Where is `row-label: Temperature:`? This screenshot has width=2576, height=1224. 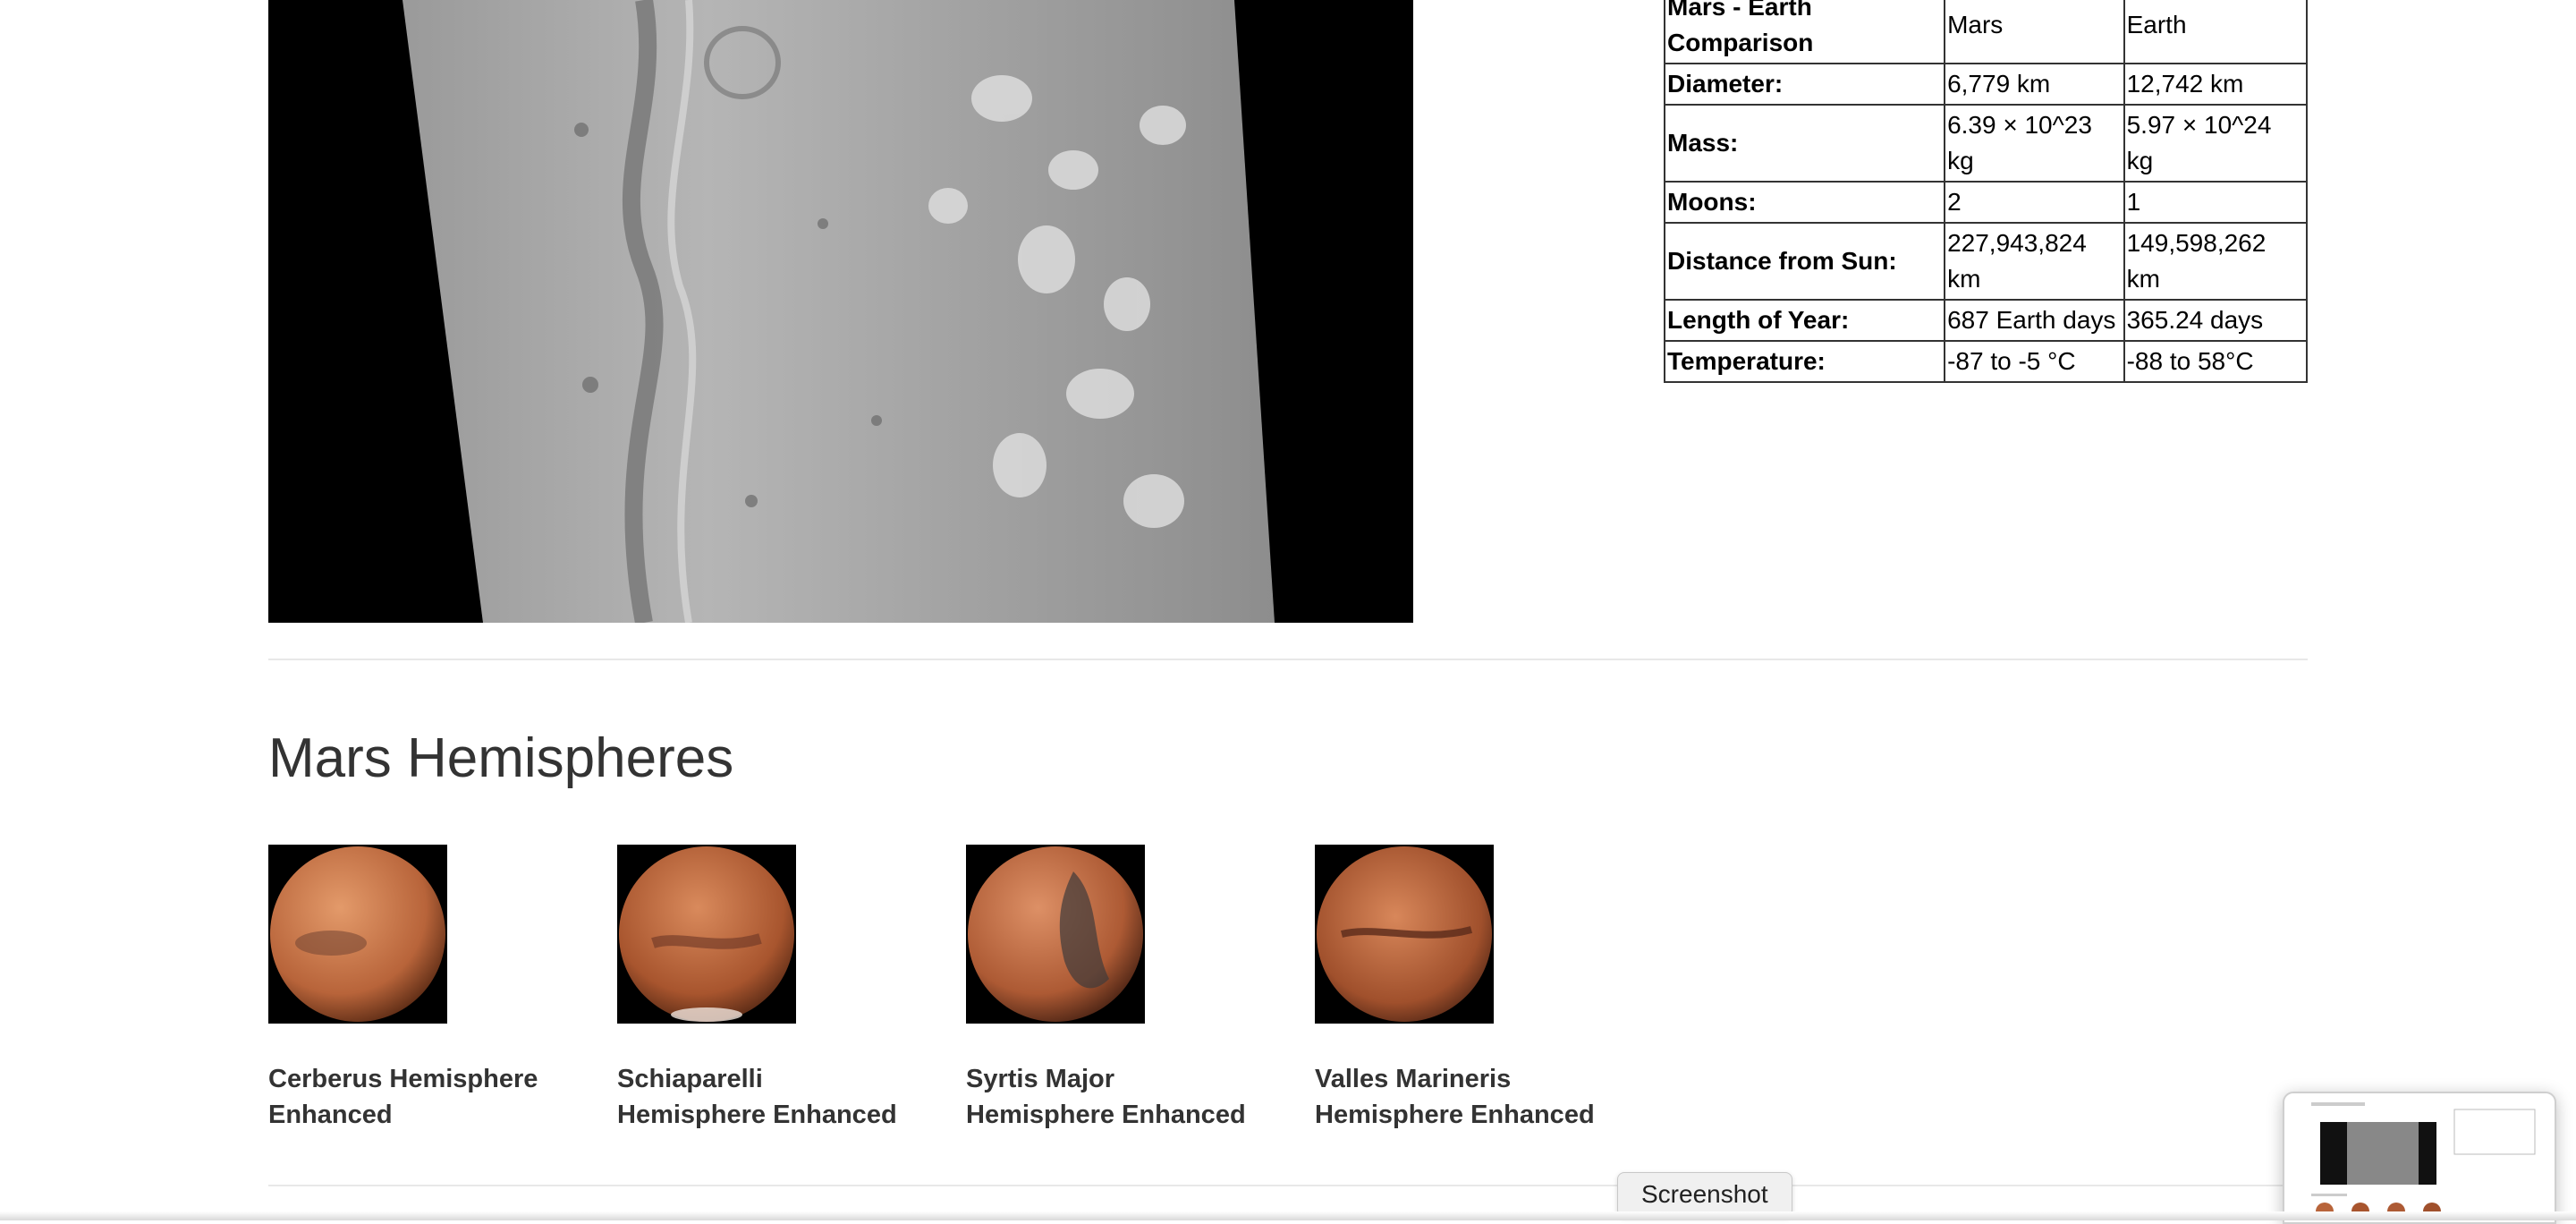
row-label: Temperature: is located at coordinates (1804, 362).